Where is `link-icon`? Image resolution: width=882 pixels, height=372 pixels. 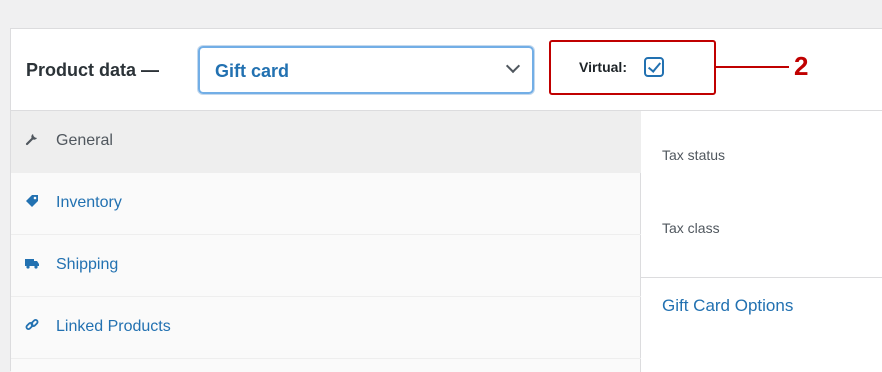 link-icon is located at coordinates (32, 324).